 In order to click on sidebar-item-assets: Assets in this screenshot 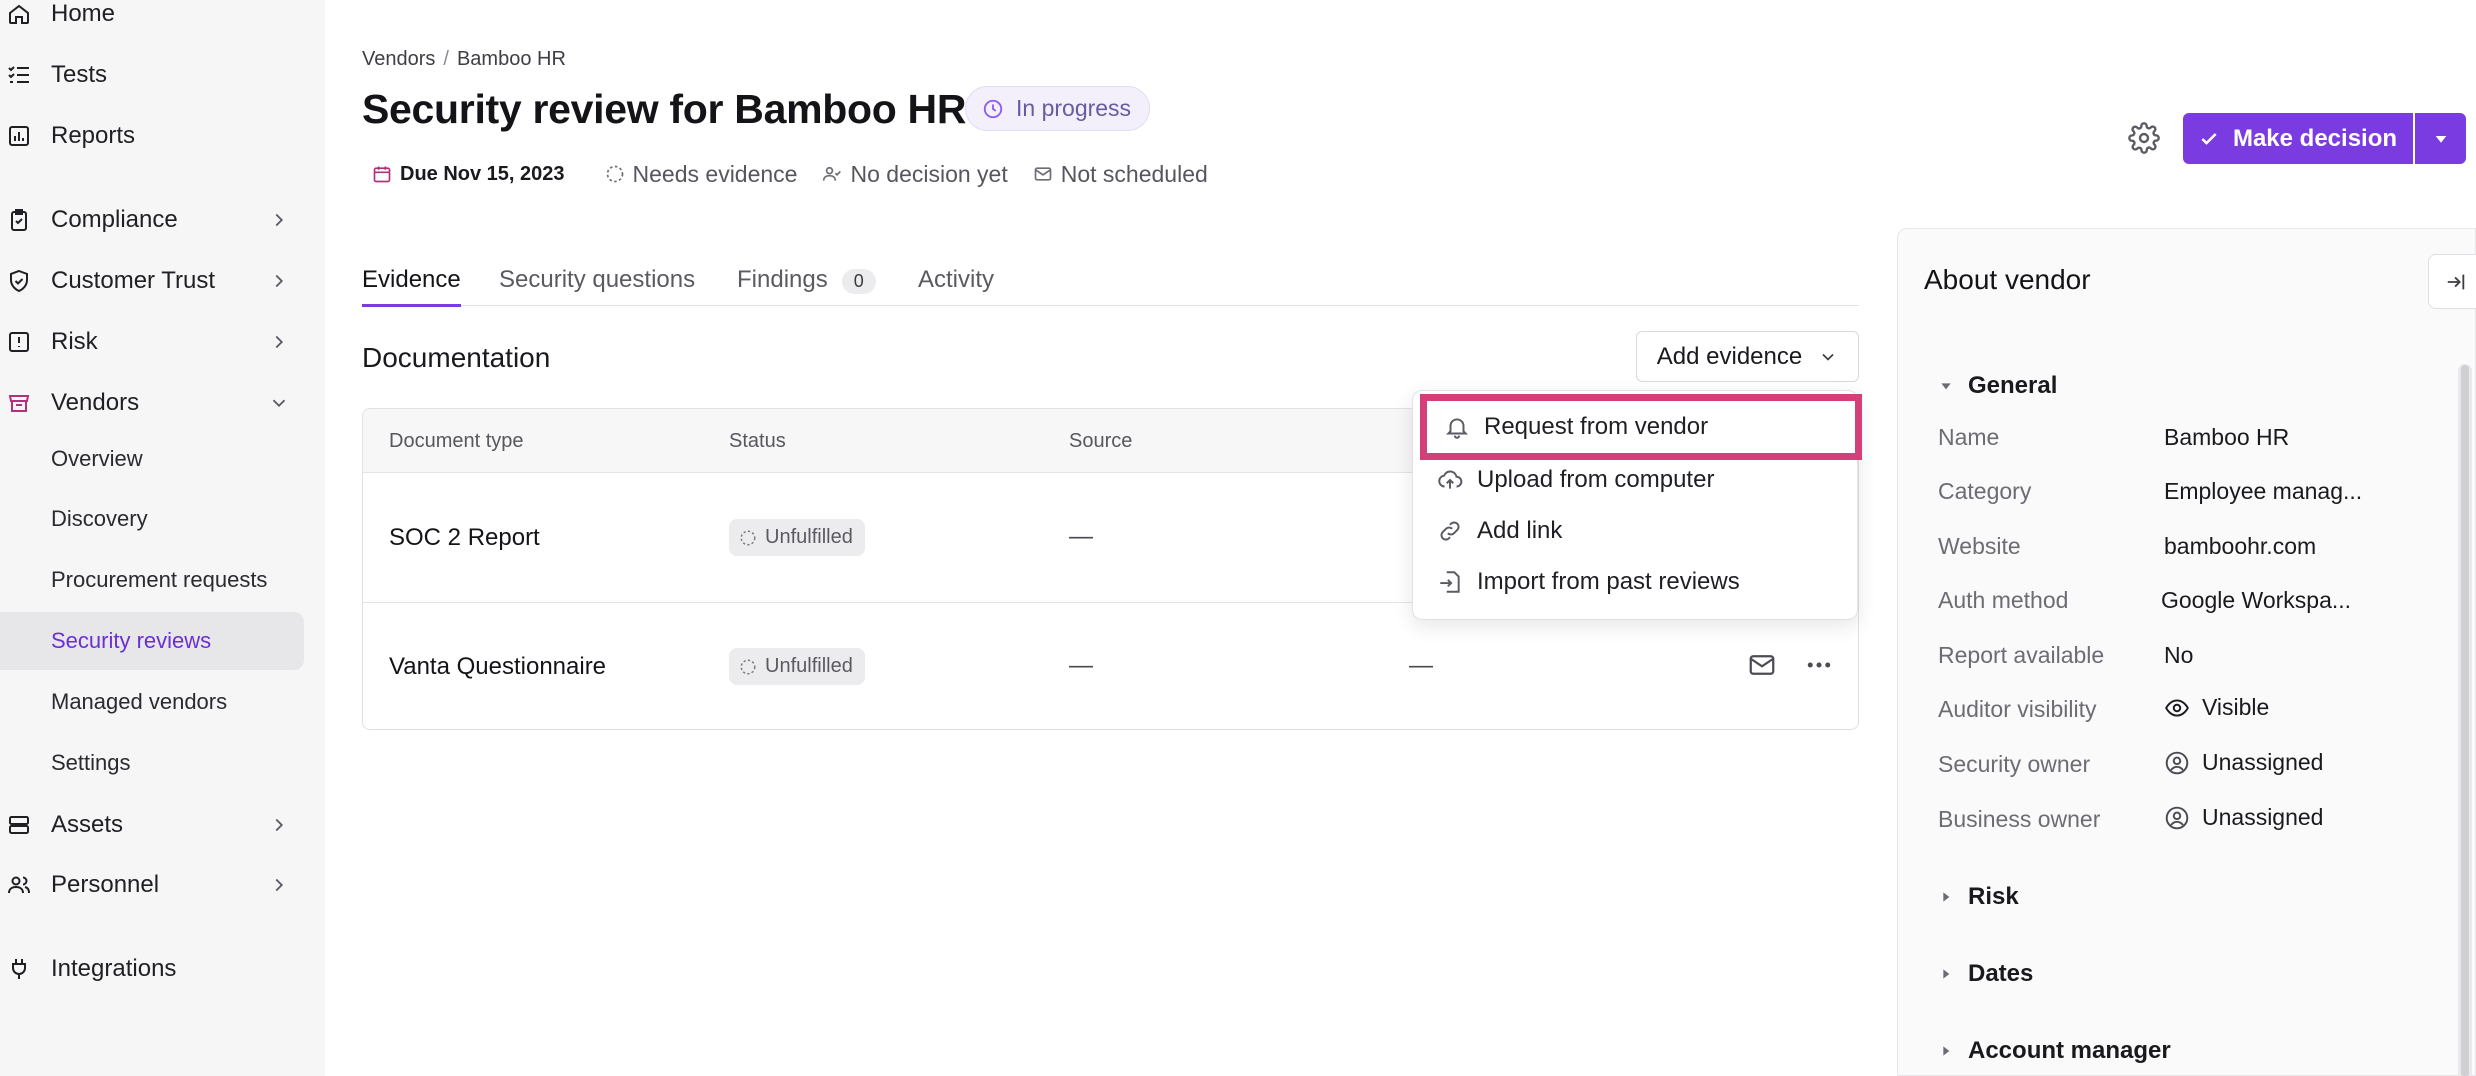, I will do `click(152, 825)`.